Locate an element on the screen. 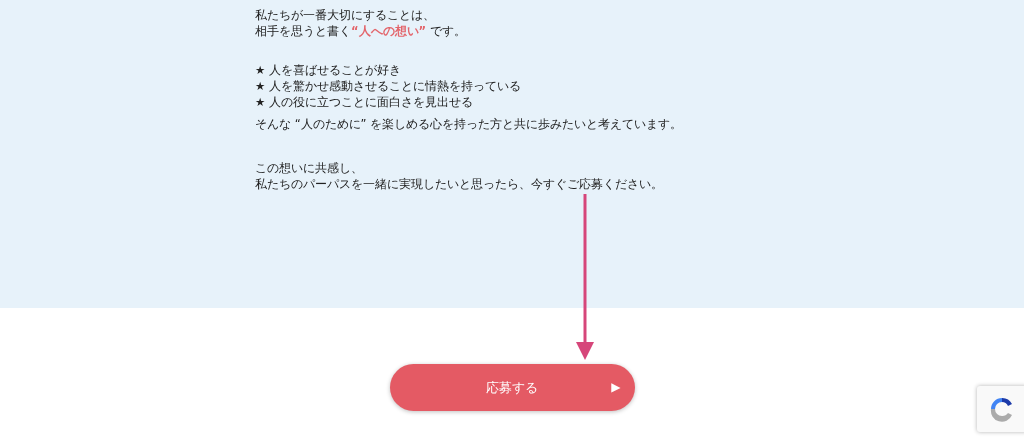 Image resolution: width=1024 pixels, height=439 pixels. apply-button: 応募する ▶ is located at coordinates (512, 387).